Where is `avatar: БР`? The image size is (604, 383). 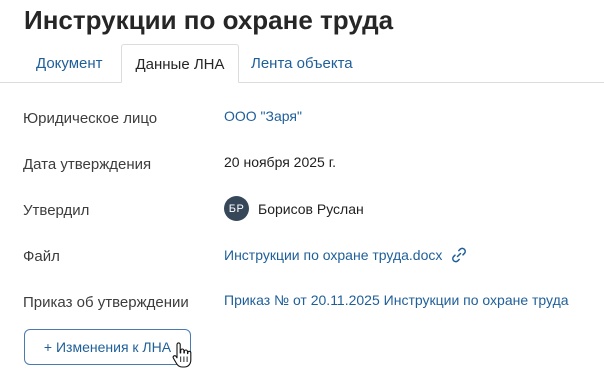 avatar: БР is located at coordinates (236, 208).